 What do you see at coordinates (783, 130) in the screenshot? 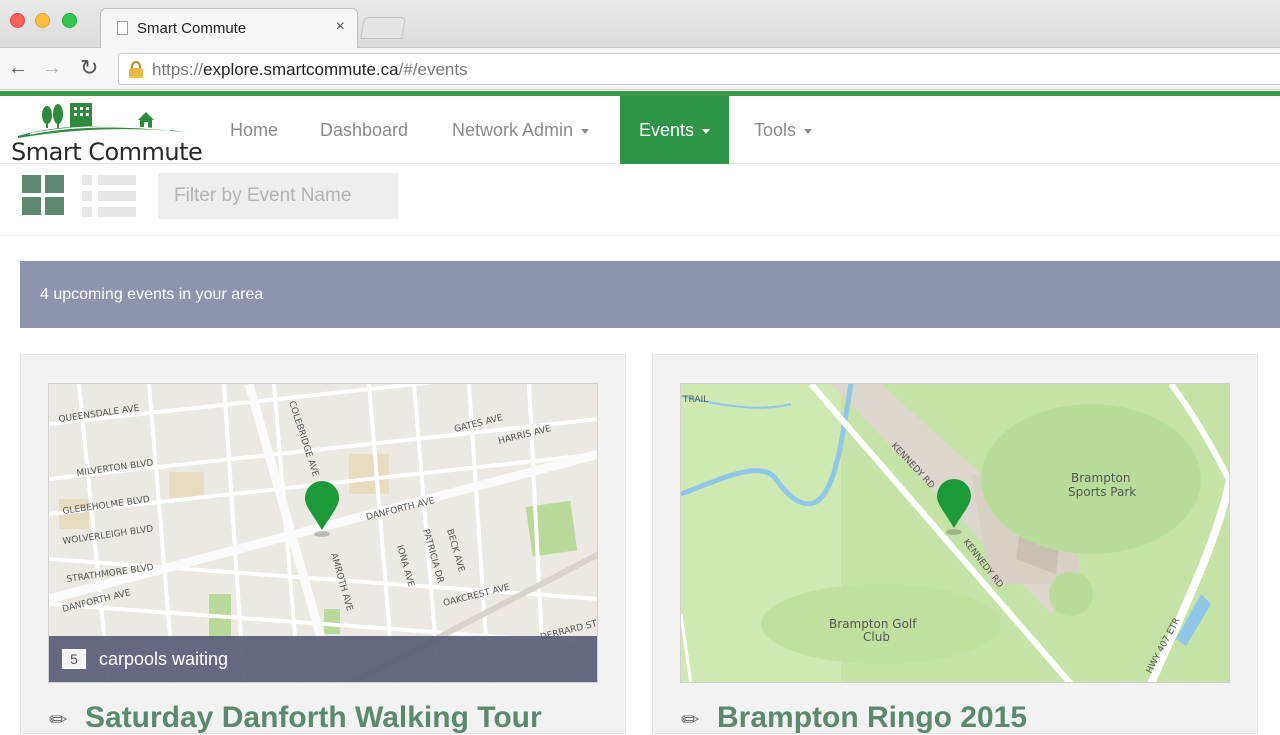
I see `nav-tools: Tools` at bounding box center [783, 130].